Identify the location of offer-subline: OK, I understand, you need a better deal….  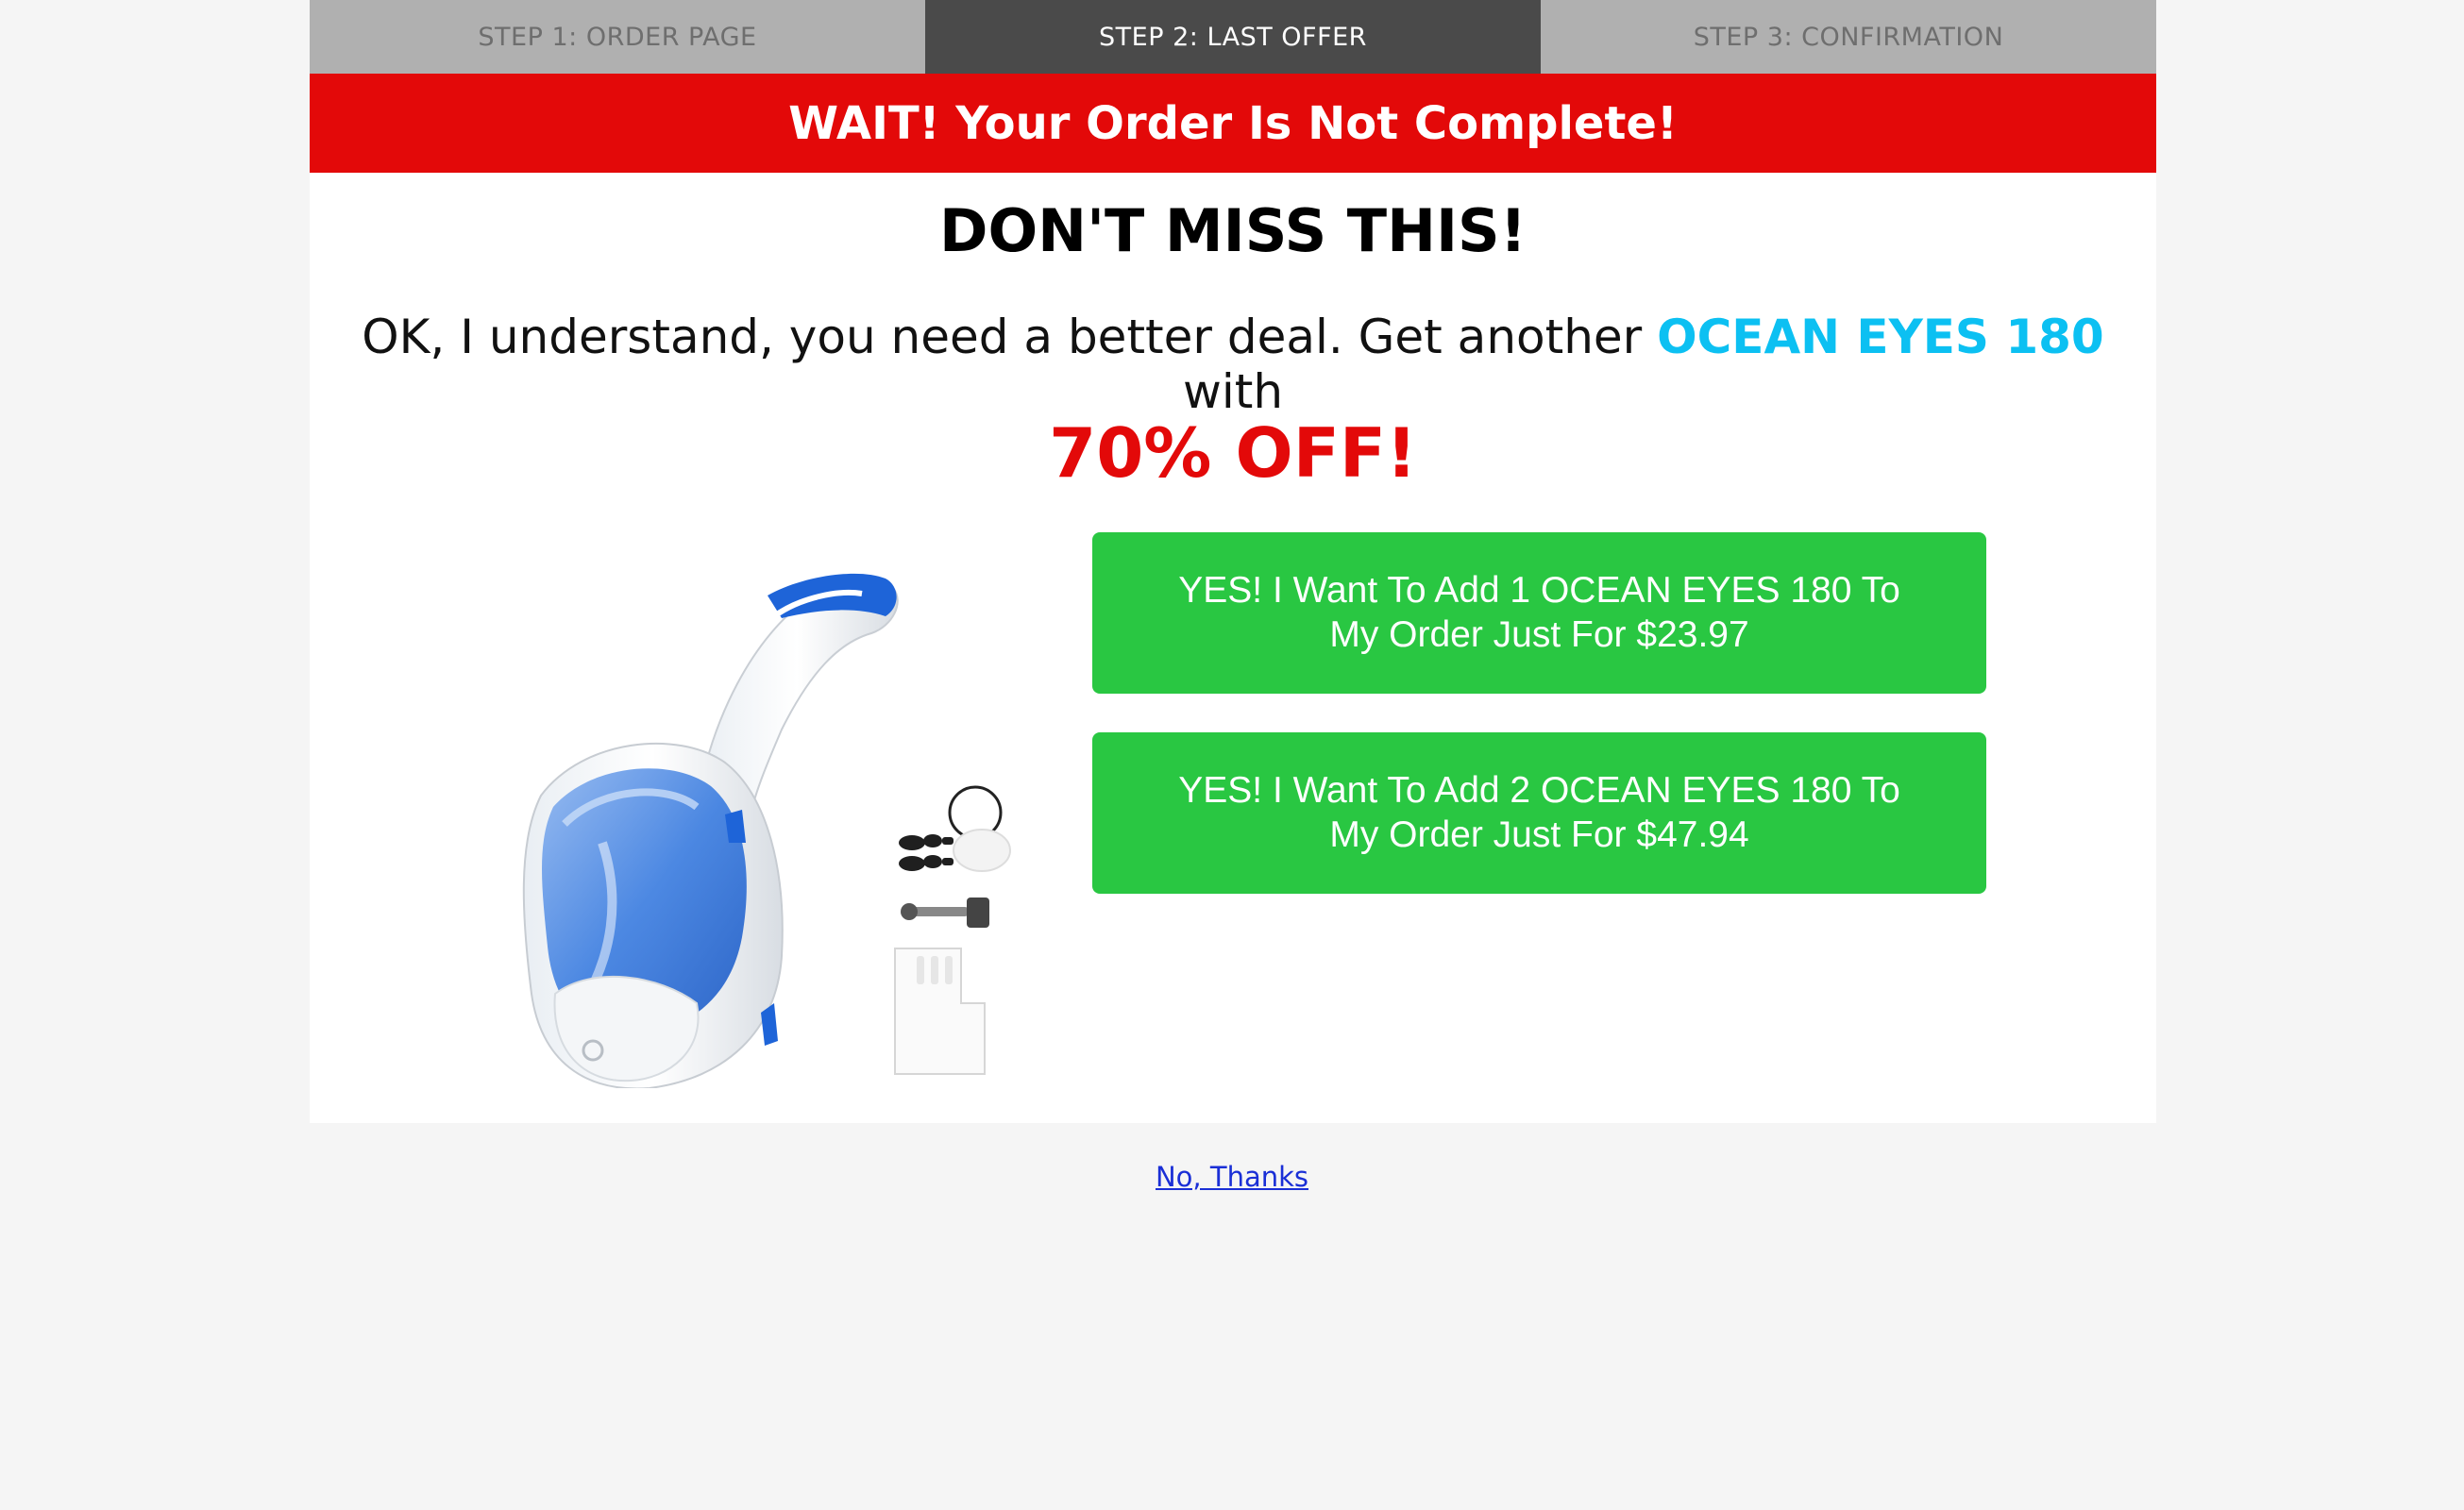
(1233, 365).